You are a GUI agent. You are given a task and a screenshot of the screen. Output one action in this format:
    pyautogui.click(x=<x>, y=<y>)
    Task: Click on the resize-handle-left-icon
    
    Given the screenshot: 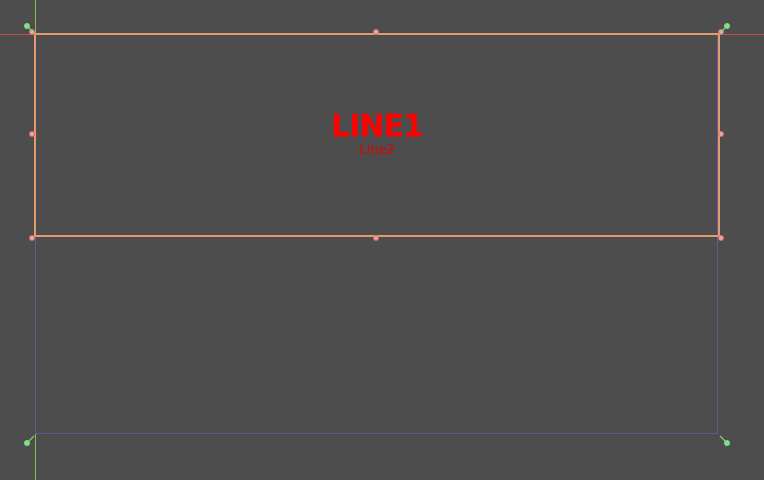 What is the action you would take?
    pyautogui.click(x=32, y=134)
    